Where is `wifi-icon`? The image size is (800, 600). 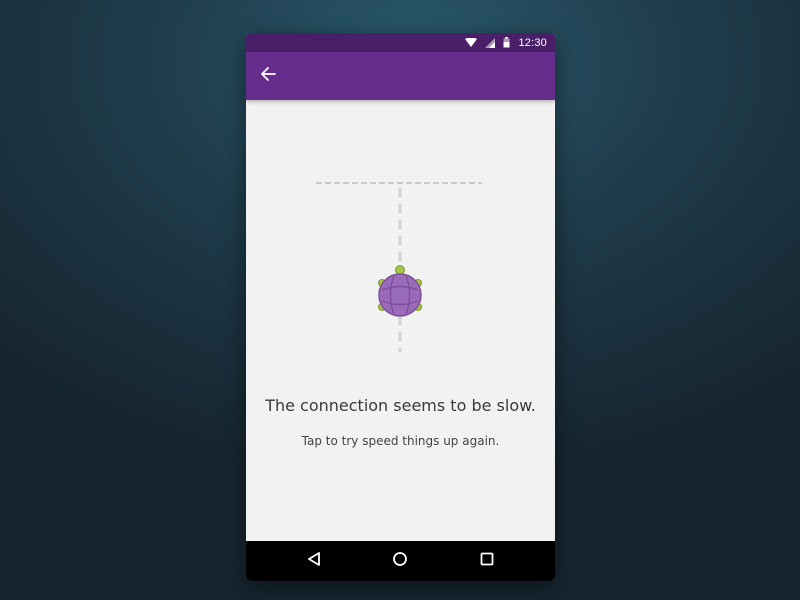 wifi-icon is located at coordinates (471, 42).